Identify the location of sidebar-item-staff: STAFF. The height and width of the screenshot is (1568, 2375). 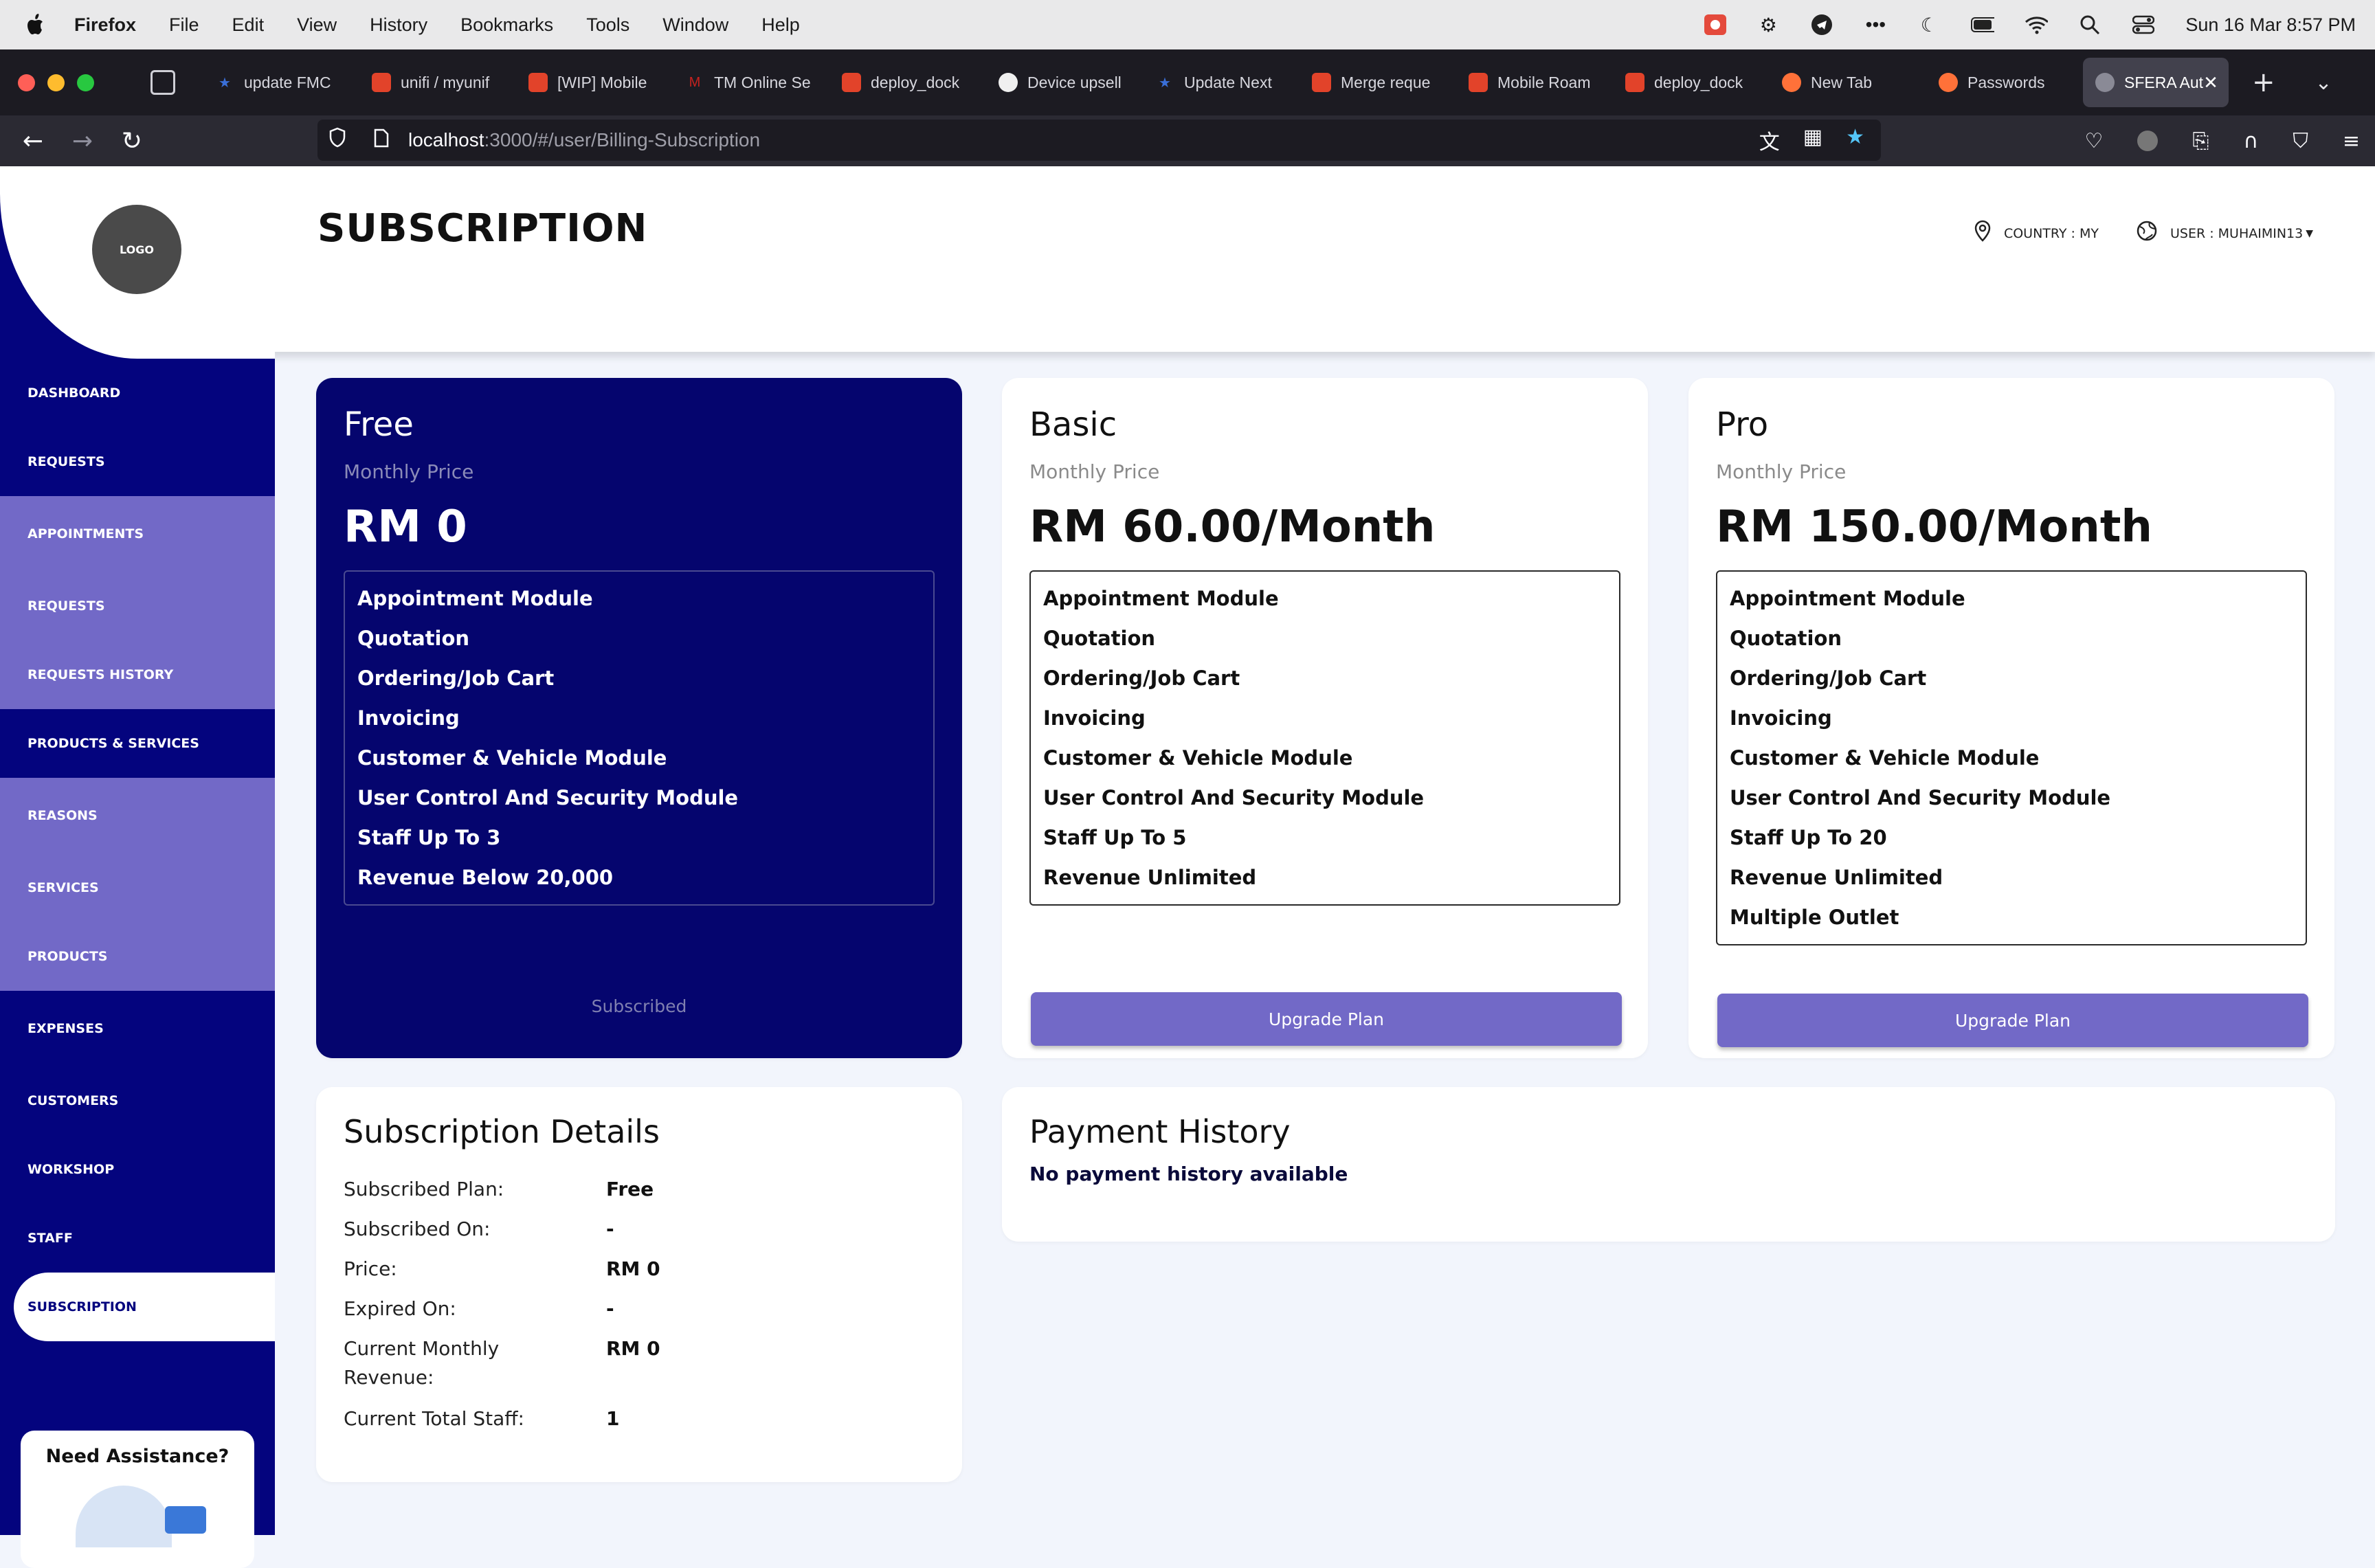
(138, 1238).